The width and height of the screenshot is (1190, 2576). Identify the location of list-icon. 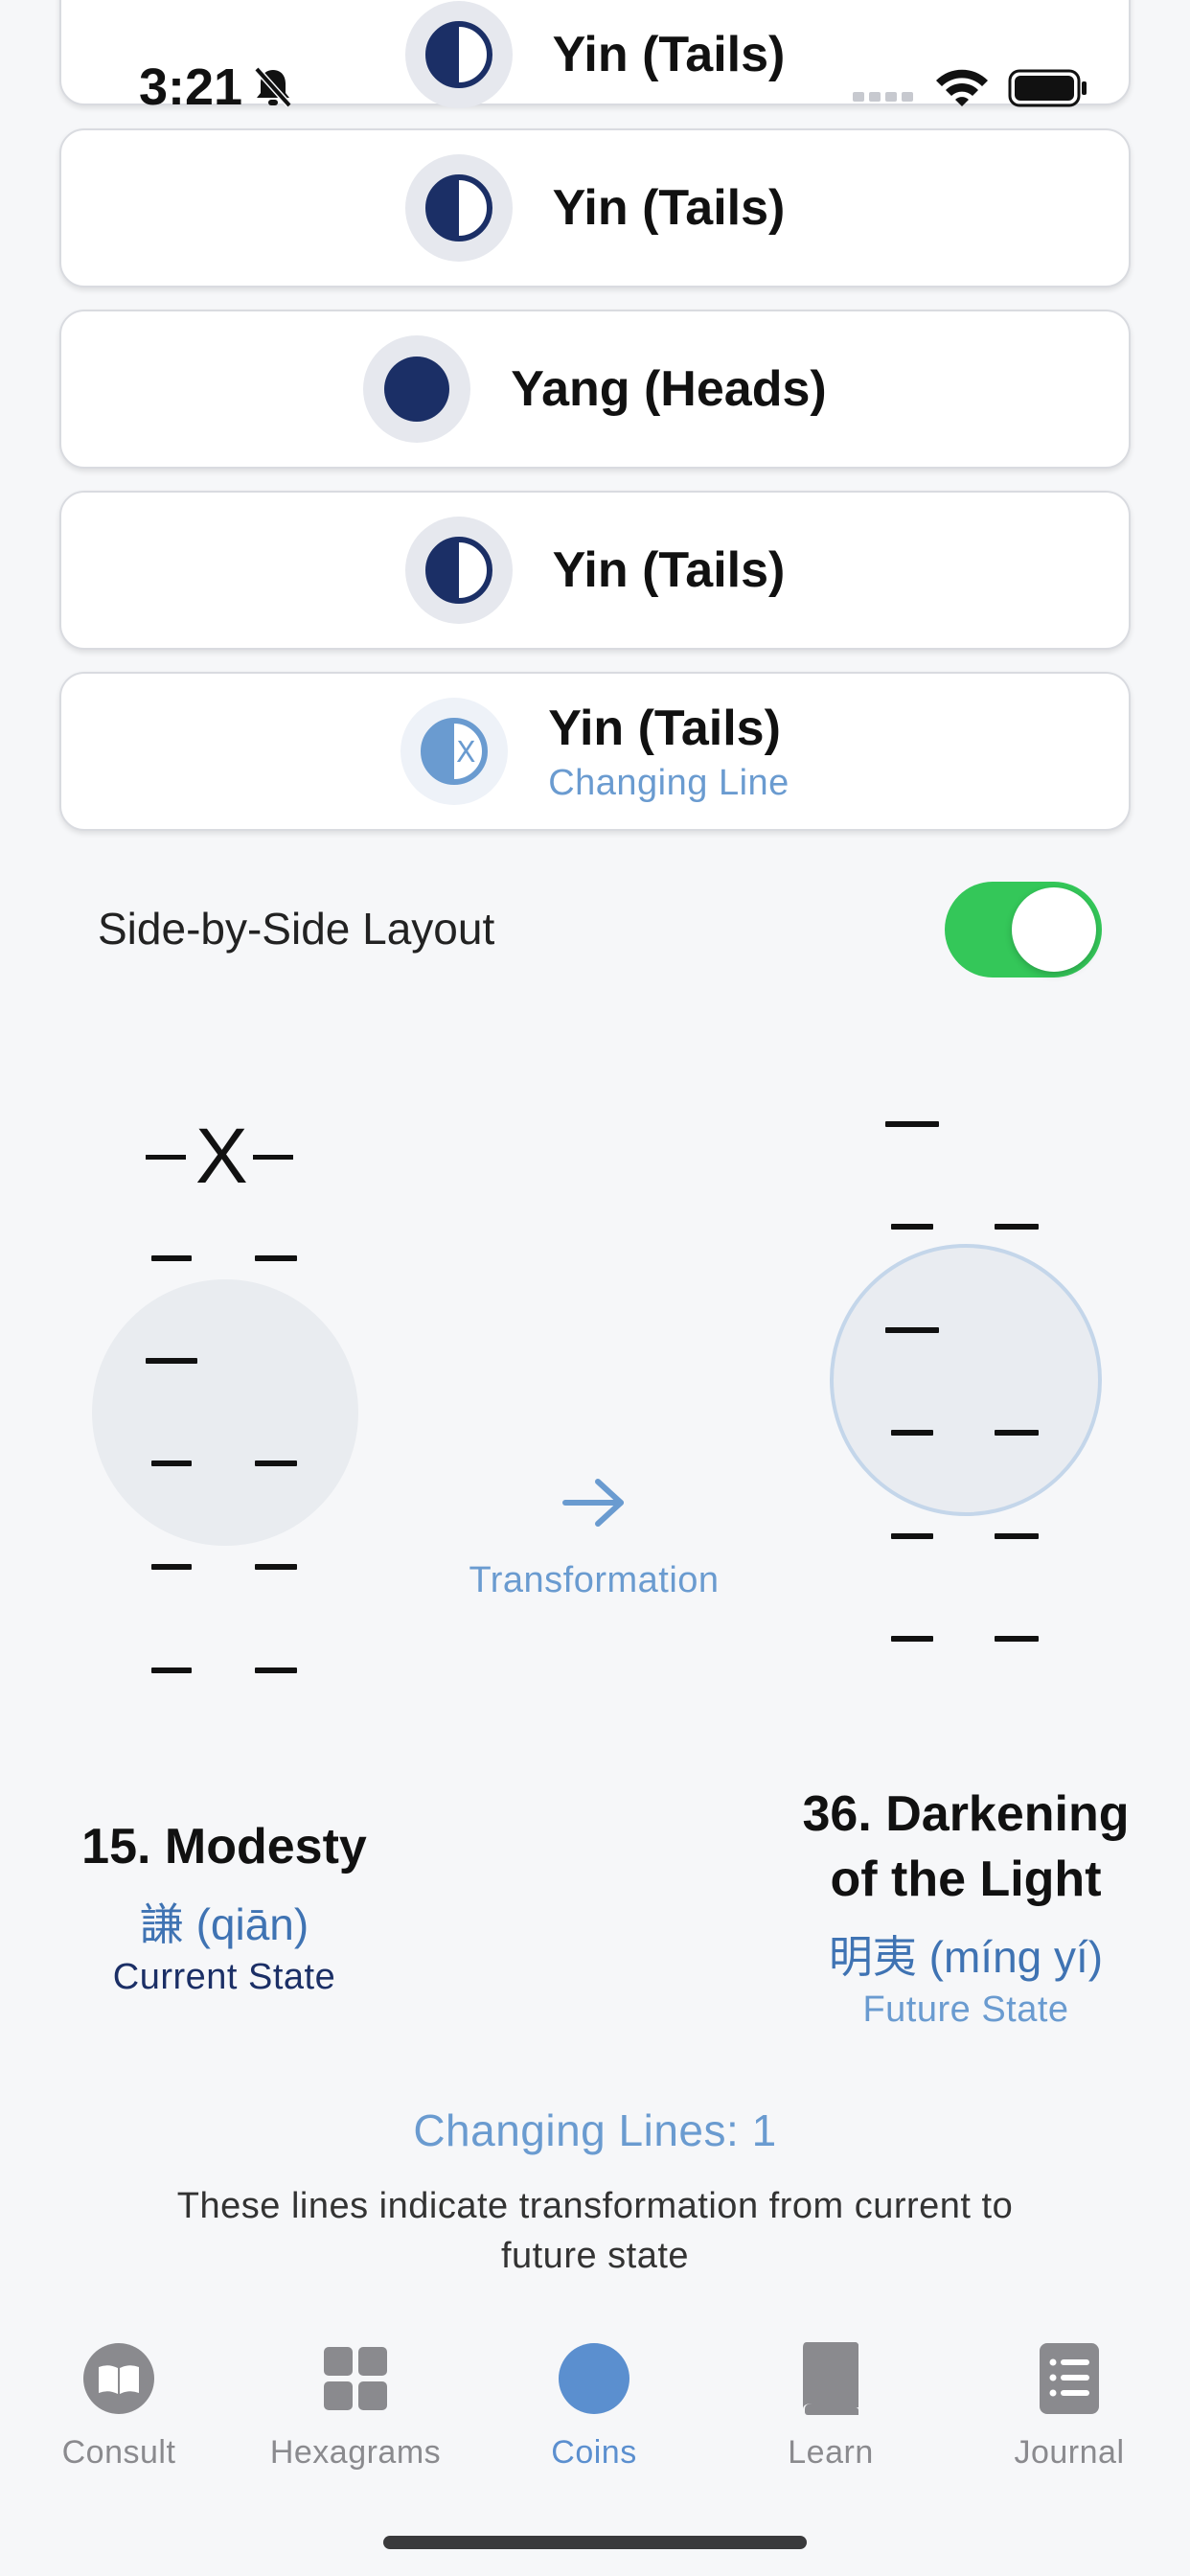
(1070, 2378).